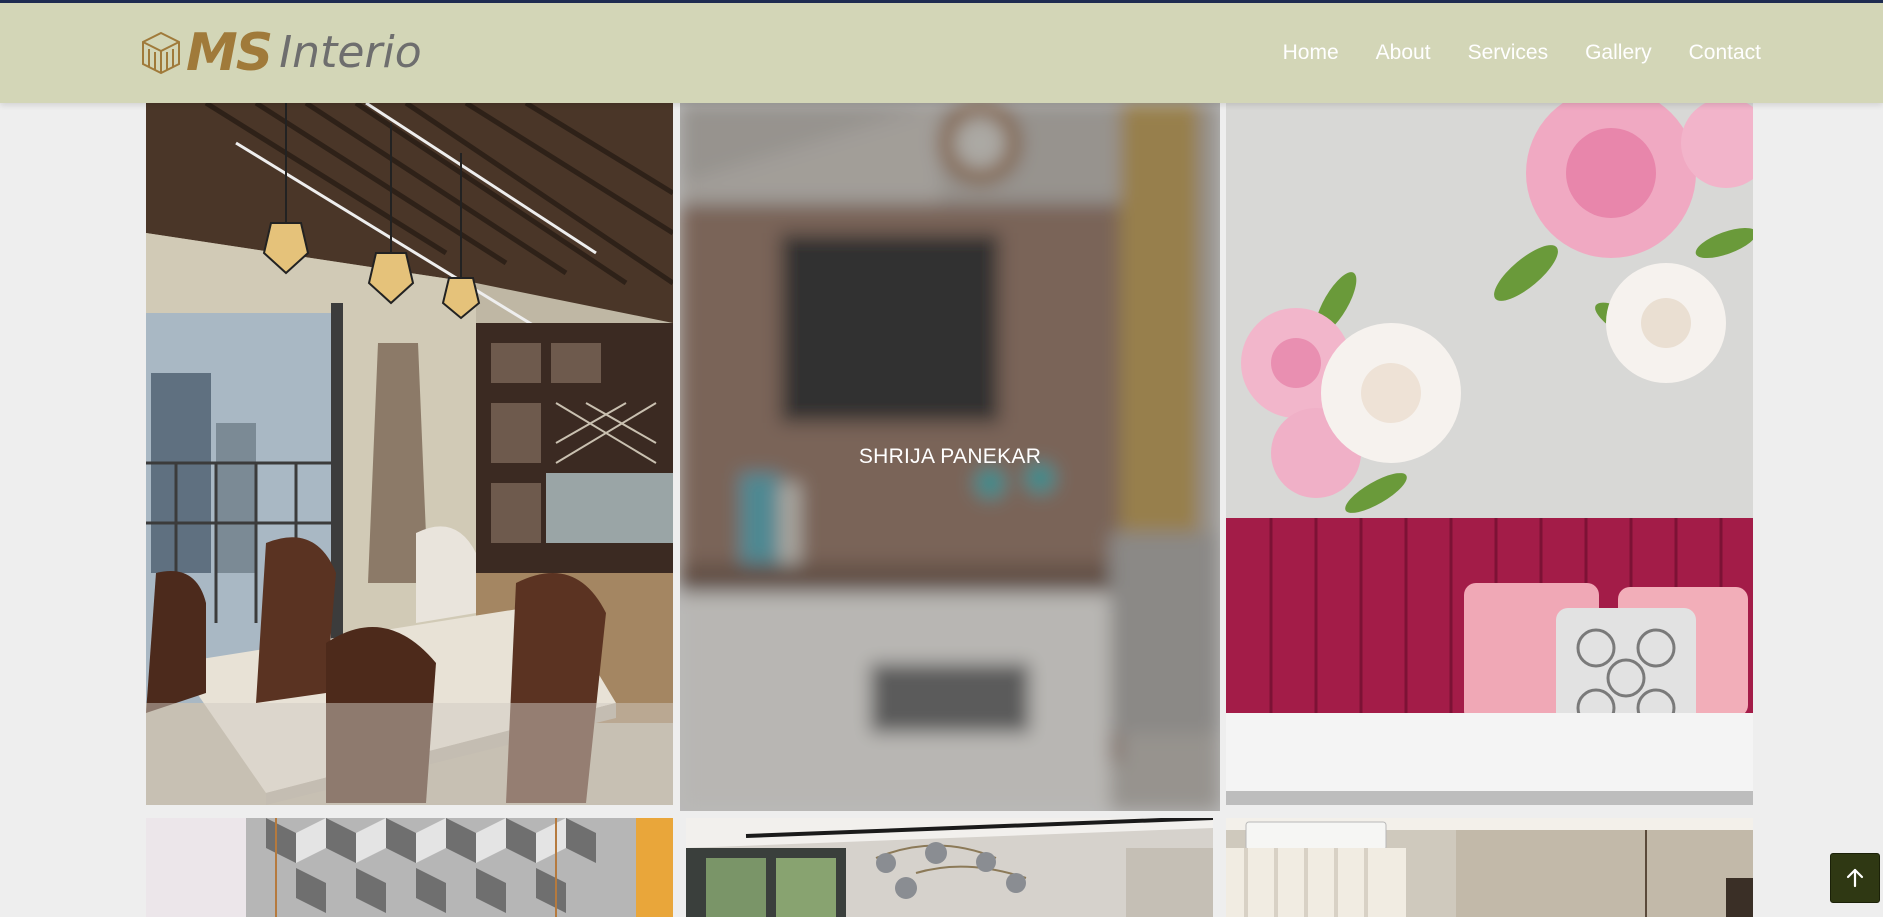  What do you see at coordinates (1403, 53) in the screenshot?
I see `nav-about: About` at bounding box center [1403, 53].